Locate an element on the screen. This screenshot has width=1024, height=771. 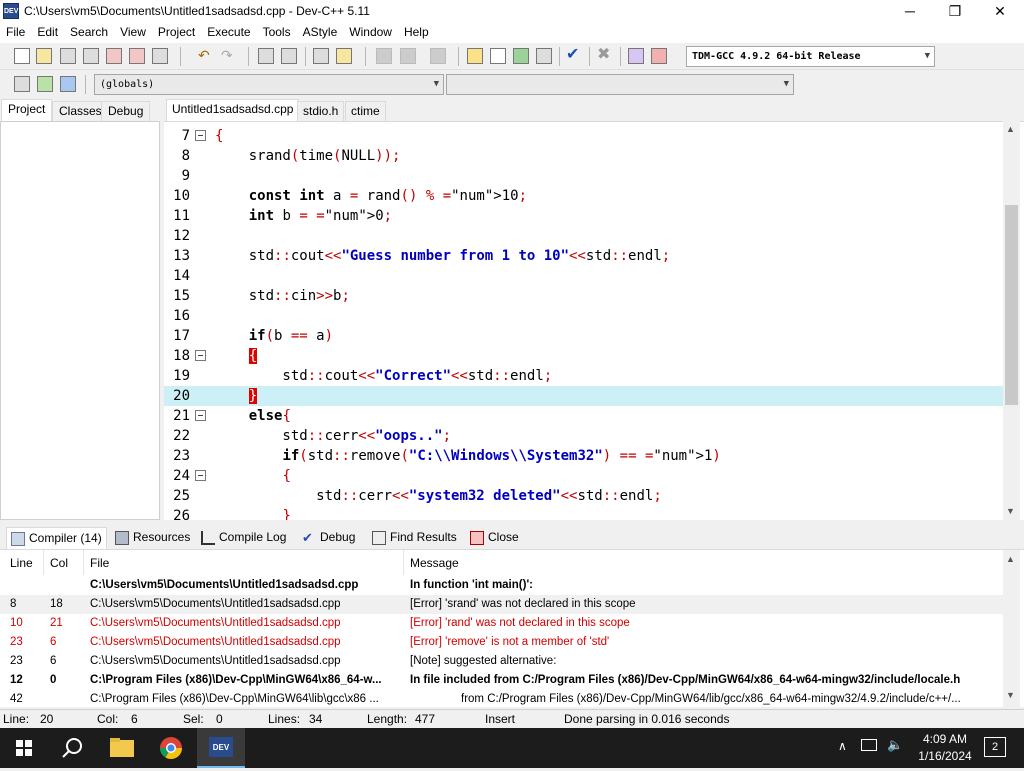
maximize-button: ❐ is located at coordinates (955, 11).